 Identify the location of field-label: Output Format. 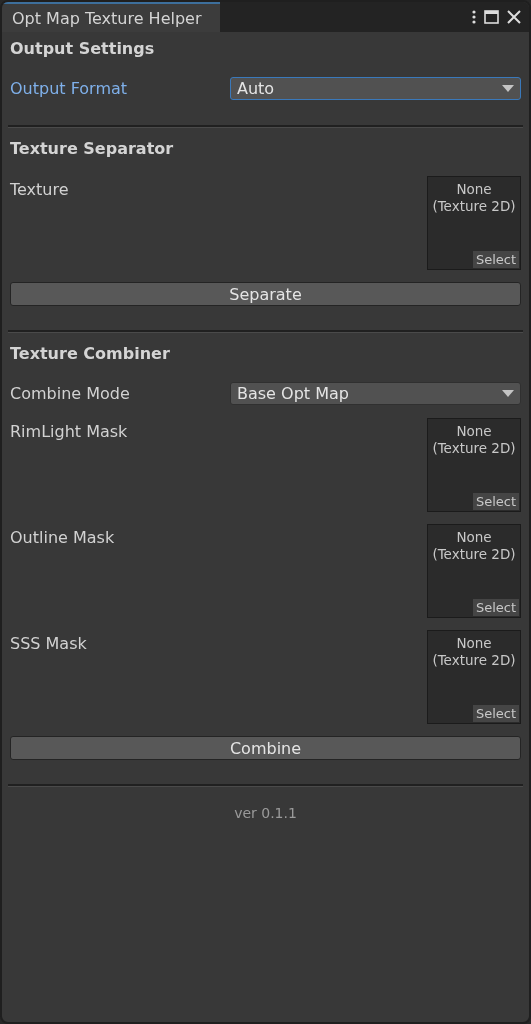
(69, 88).